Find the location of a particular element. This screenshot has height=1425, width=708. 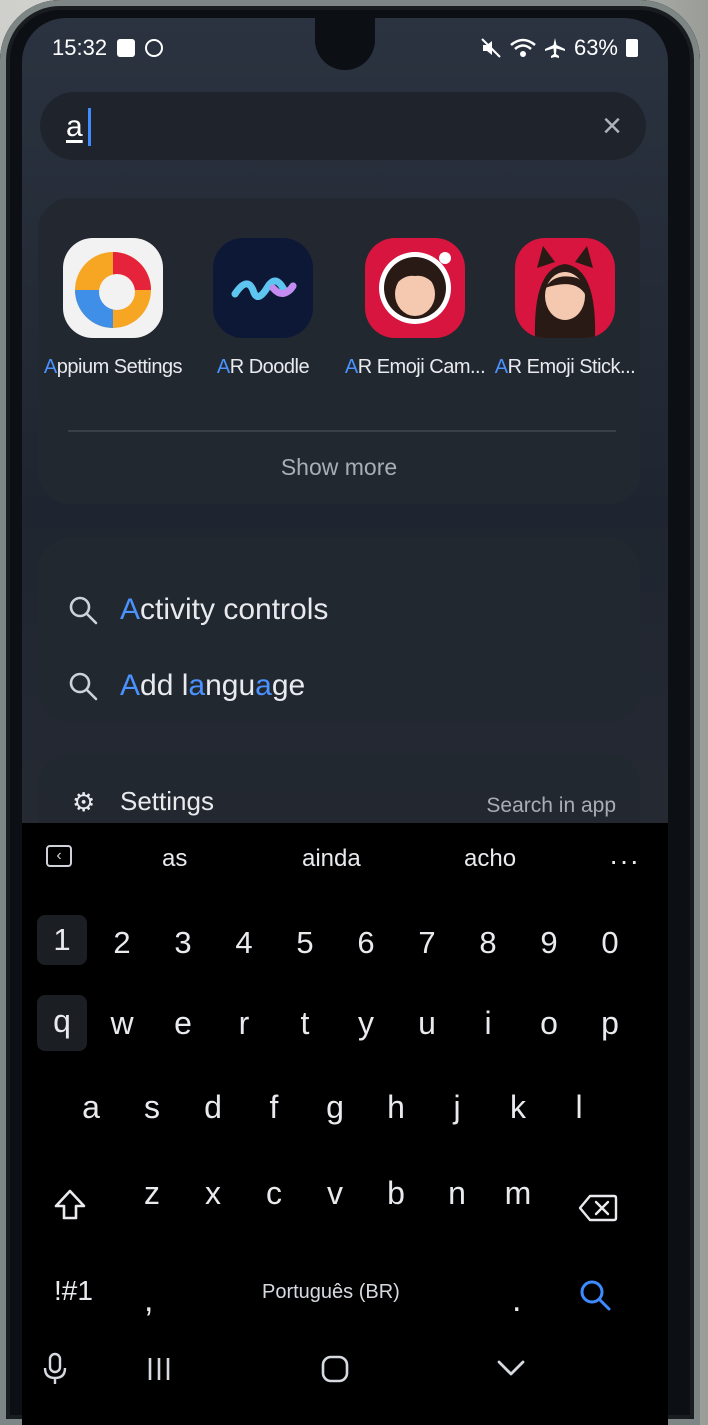

microphone-icon is located at coordinates (55, 1369).